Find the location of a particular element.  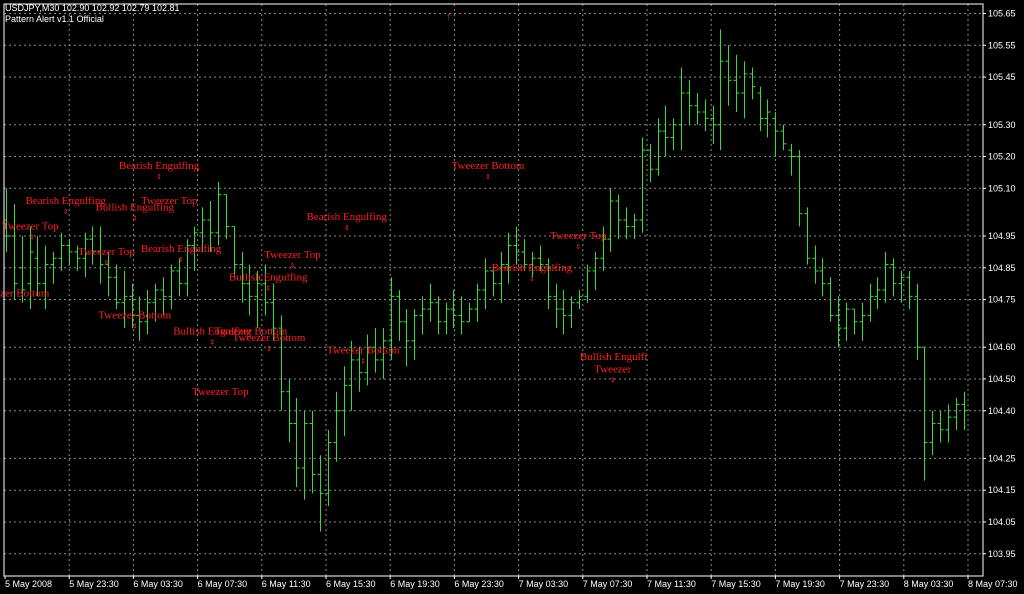

y-tick-label: 104.25 is located at coordinates (1002, 458).